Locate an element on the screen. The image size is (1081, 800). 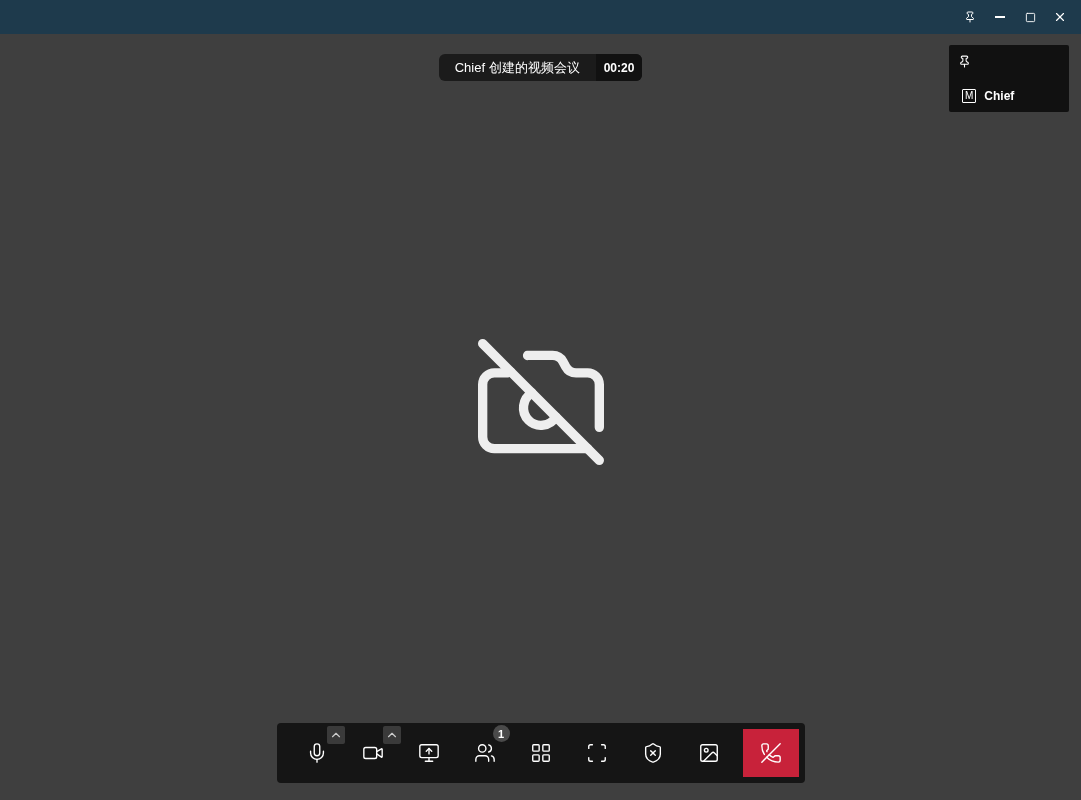
participant-name: Chief is located at coordinates (999, 96).